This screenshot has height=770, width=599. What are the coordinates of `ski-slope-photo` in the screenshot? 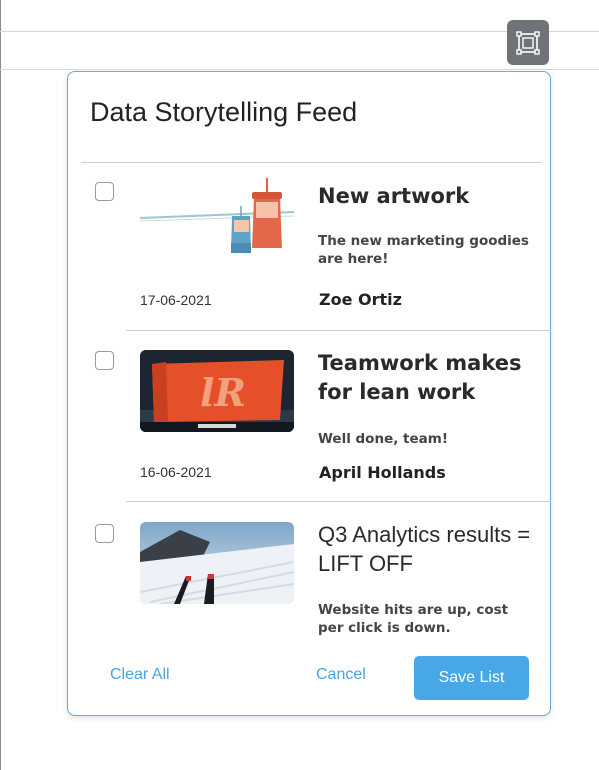 It's located at (217, 563).